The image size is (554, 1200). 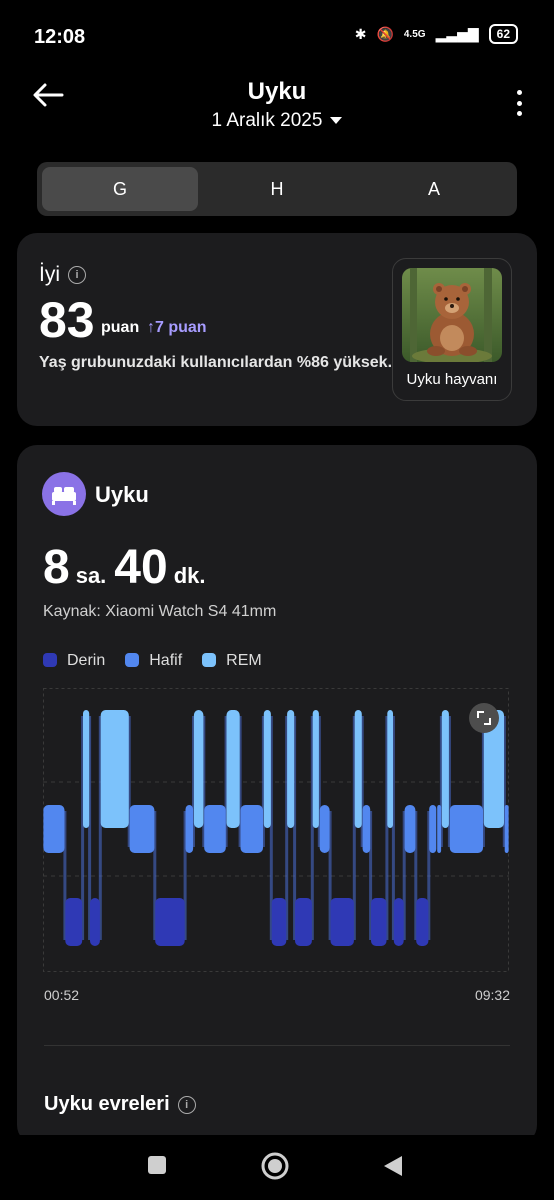 I want to click on sleep-card-title: Uyku, so click(x=122, y=494).